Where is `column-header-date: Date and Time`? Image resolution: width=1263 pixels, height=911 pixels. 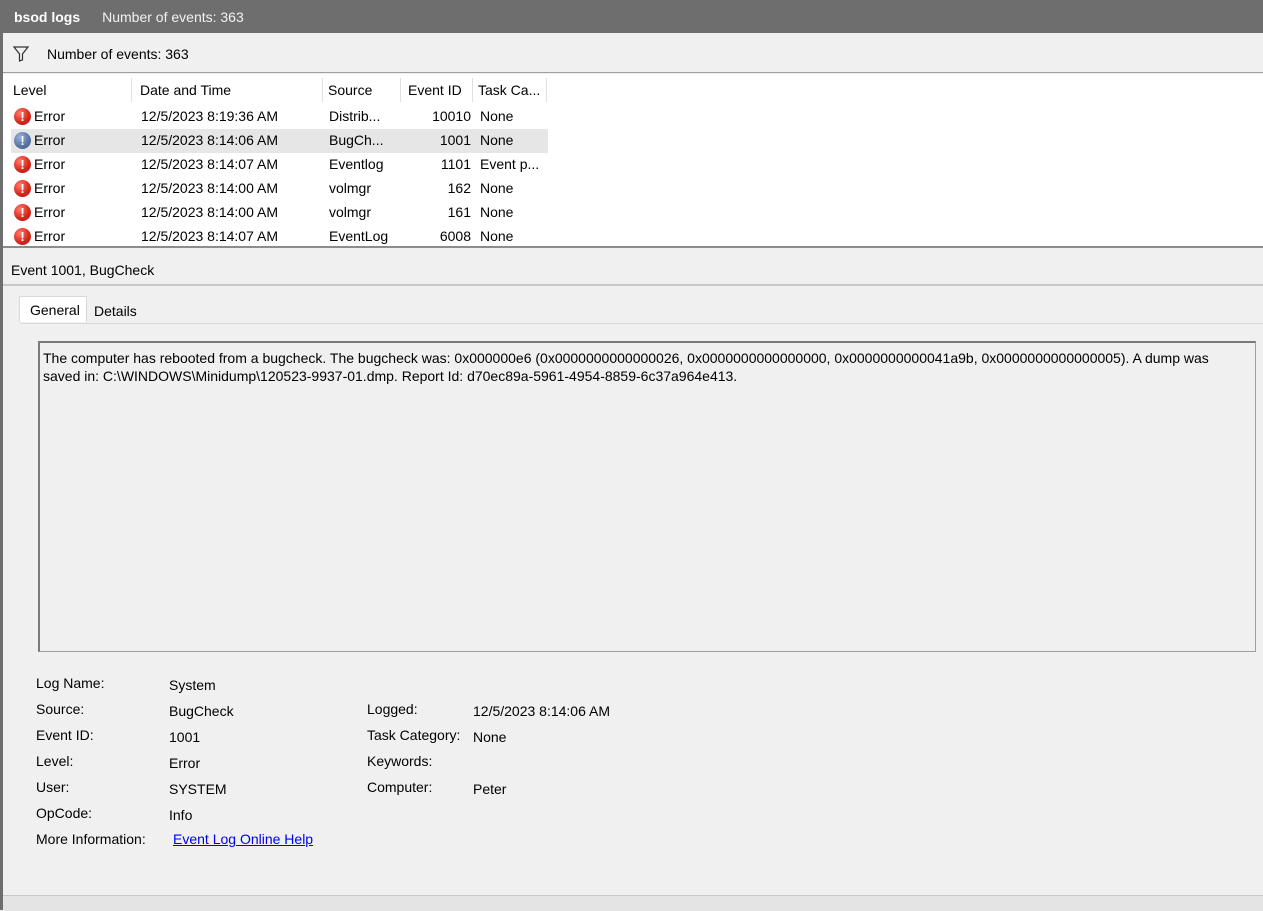
column-header-date: Date and Time is located at coordinates (185, 92).